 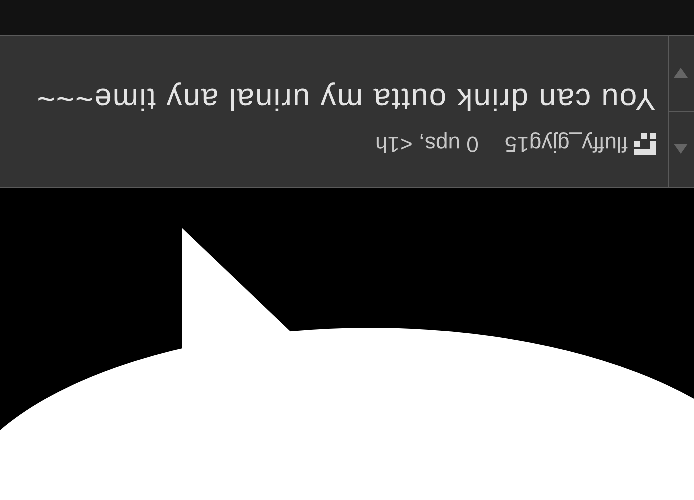 What do you see at coordinates (681, 149) in the screenshot?
I see `upvote-icon` at bounding box center [681, 149].